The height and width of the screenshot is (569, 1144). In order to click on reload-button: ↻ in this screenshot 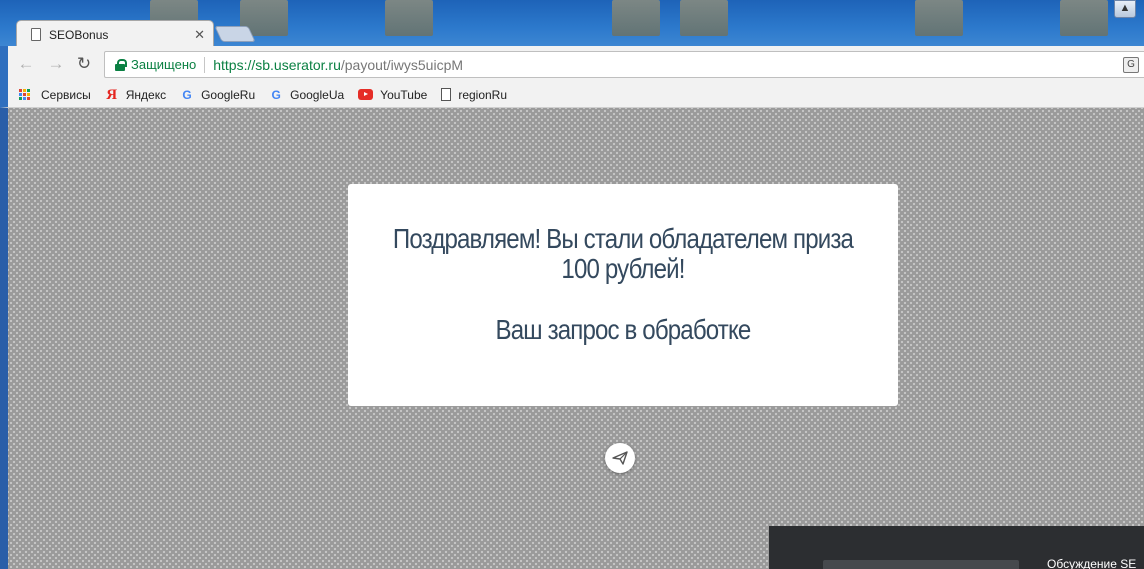, I will do `click(84, 64)`.